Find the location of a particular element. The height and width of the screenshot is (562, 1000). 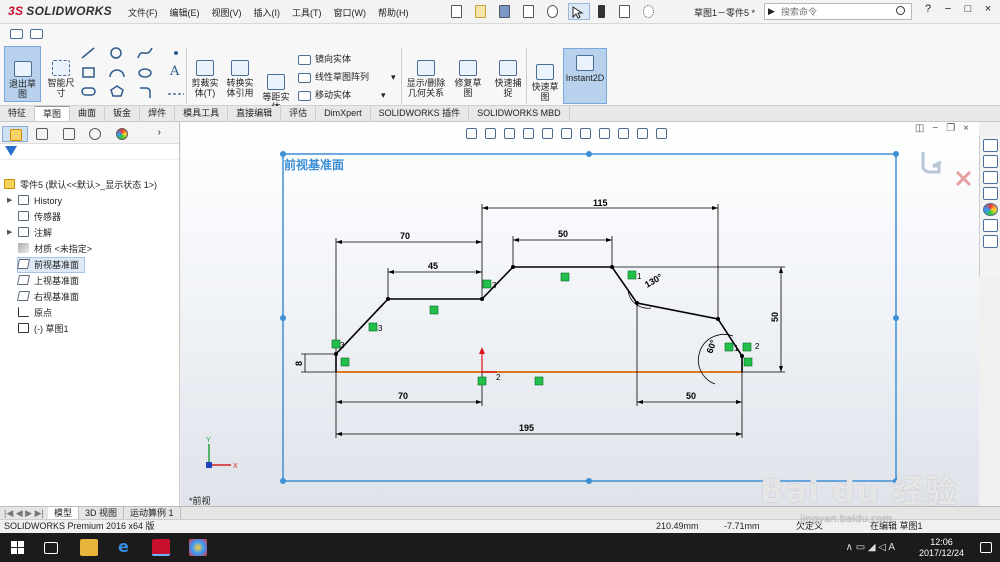

offset-entities-button: 等距实 体 is located at coordinates (276, 88).